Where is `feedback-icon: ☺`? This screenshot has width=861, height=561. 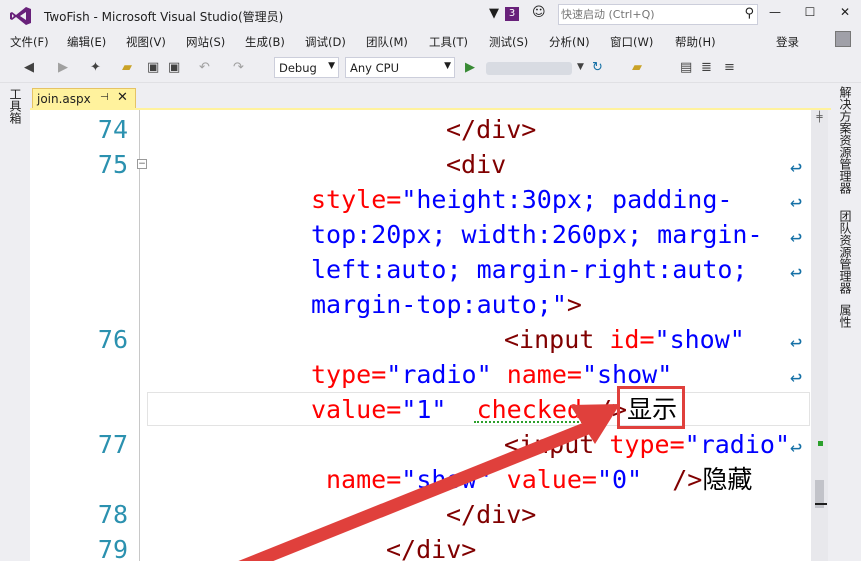
feedback-icon: ☺ is located at coordinates (539, 12).